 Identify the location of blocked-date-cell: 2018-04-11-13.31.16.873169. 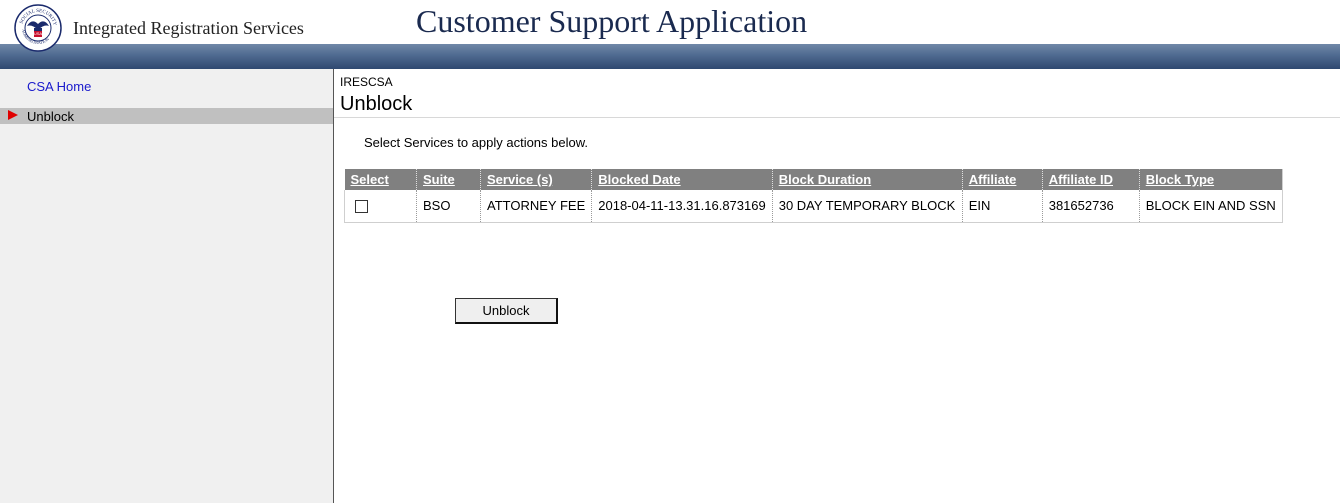
(682, 206).